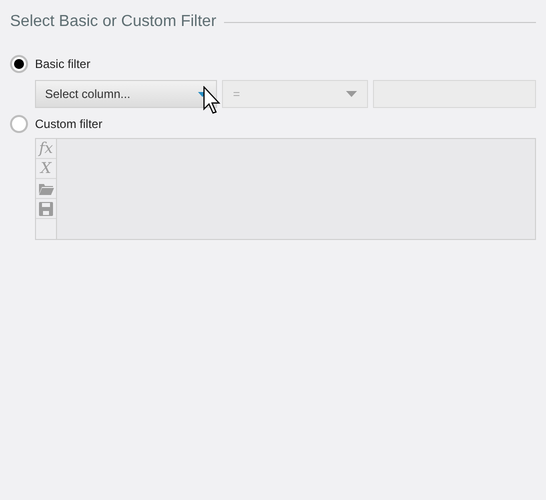 The height and width of the screenshot is (500, 546). I want to click on toolbar-glyph: X, so click(46, 168).